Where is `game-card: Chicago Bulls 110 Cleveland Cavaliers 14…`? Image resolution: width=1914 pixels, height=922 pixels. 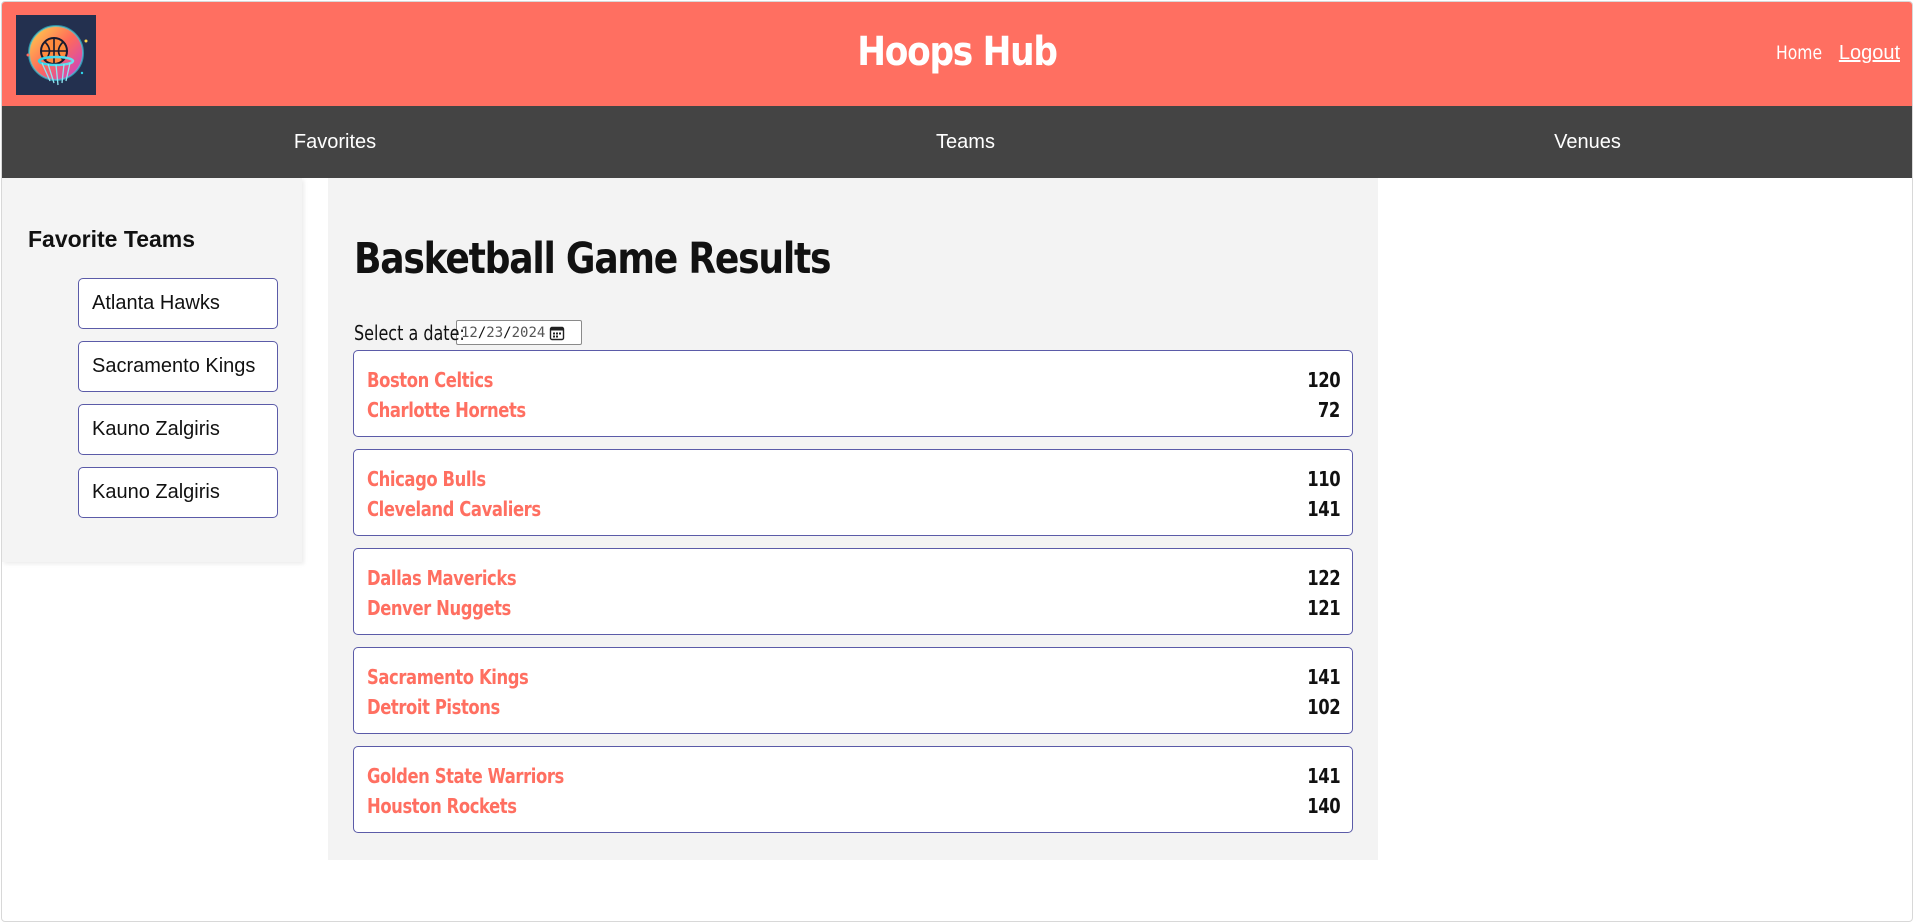 game-card: Chicago Bulls 110 Cleveland Cavaliers 14… is located at coordinates (853, 492).